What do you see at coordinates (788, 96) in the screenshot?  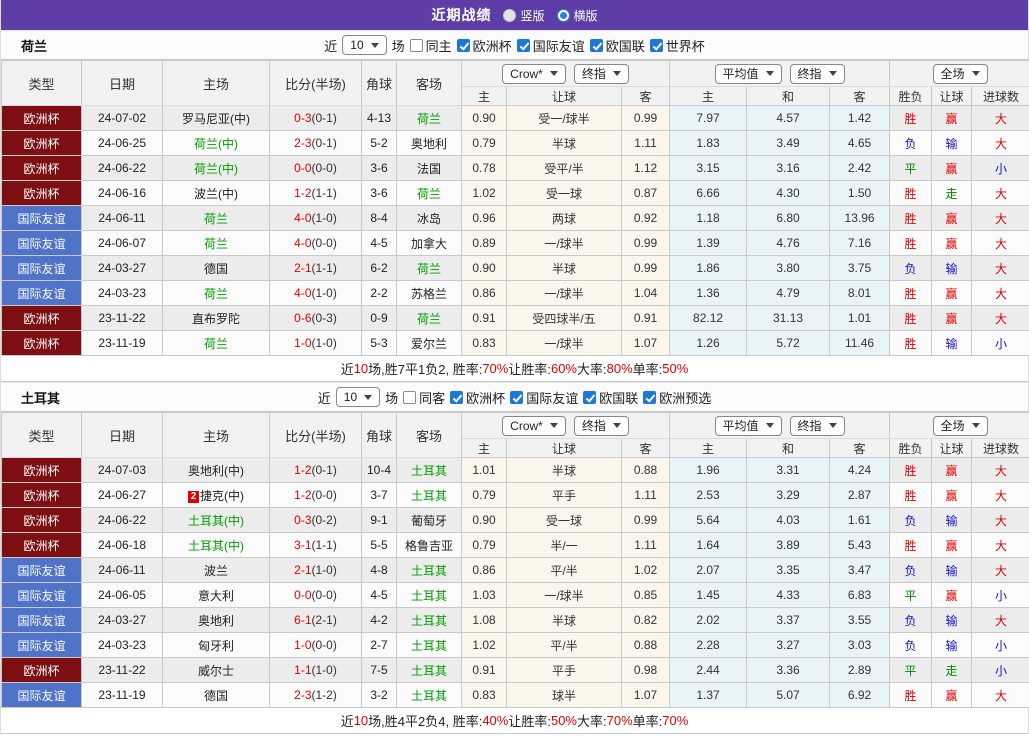 I see `sub-header-4: 和` at bounding box center [788, 96].